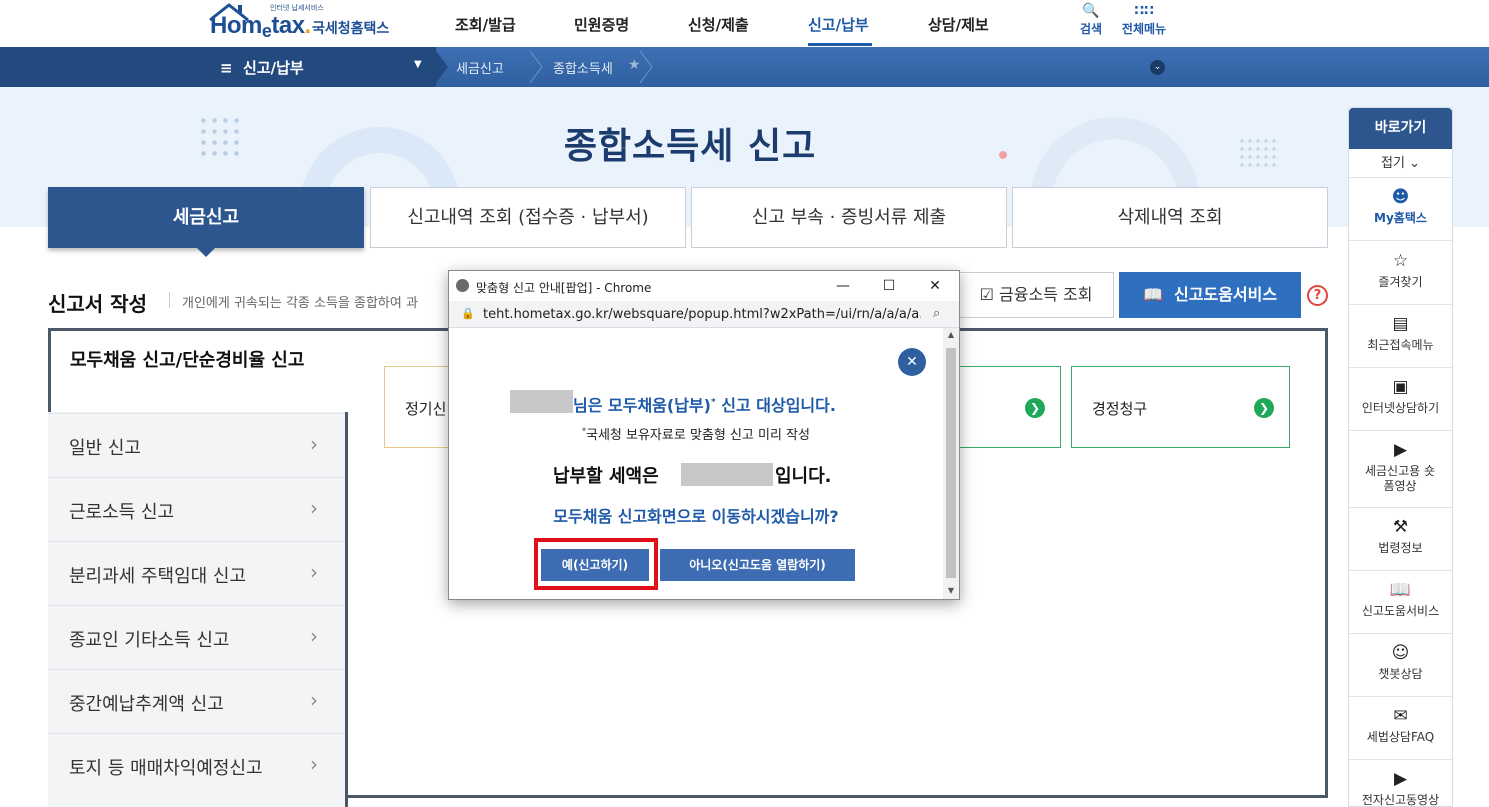 Image resolution: width=1489 pixels, height=807 pixels. Describe the element at coordinates (1144, 29) in the screenshot. I see `all-menu-label: 전체메뉴` at that location.